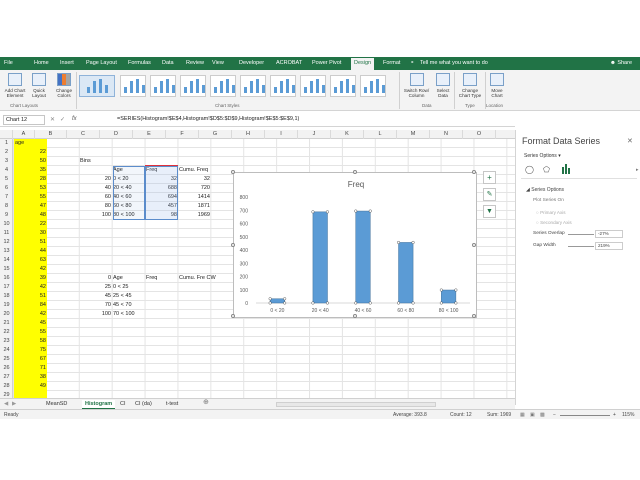 The width and height of the screenshot is (640, 480). Describe the element at coordinates (168, 63) in the screenshot. I see `ribbon-tab: Data` at that location.